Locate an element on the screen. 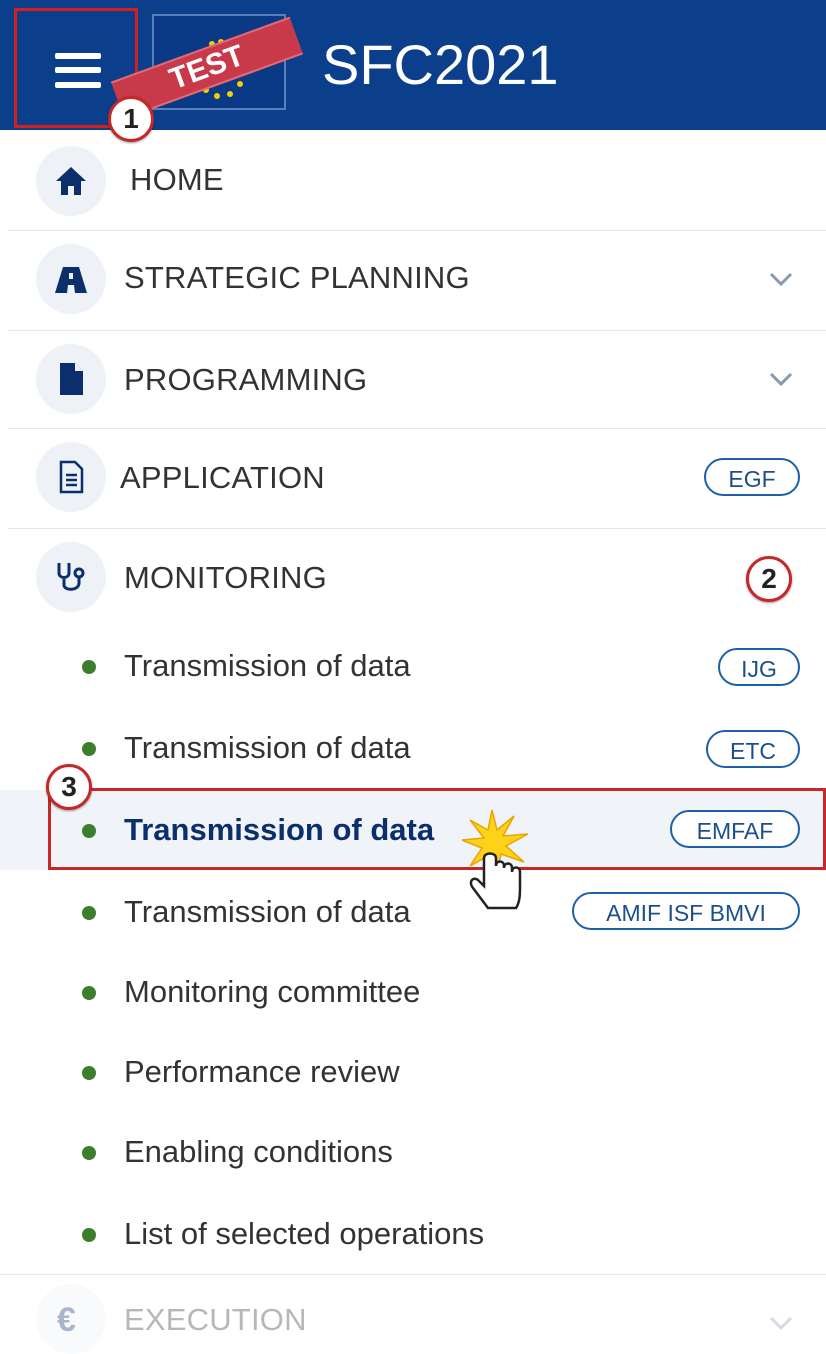 The height and width of the screenshot is (1354, 826). menu-item-label: HOME is located at coordinates (177, 179).